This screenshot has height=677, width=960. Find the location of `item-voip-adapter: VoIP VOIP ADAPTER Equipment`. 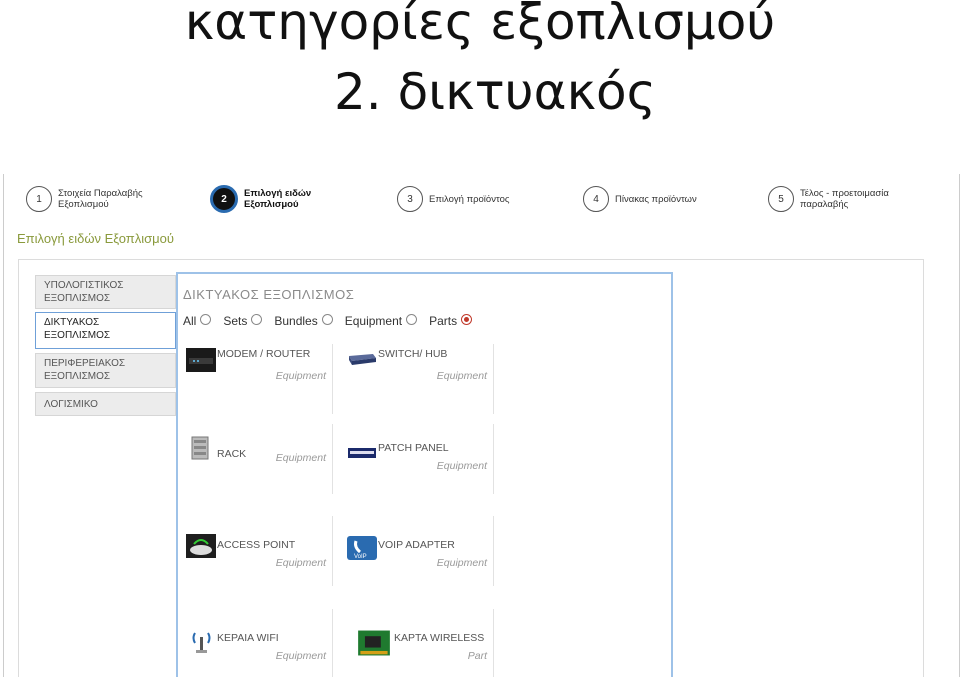

item-voip-adapter: VoIP VOIP ADAPTER Equipment is located at coordinates (420, 551).